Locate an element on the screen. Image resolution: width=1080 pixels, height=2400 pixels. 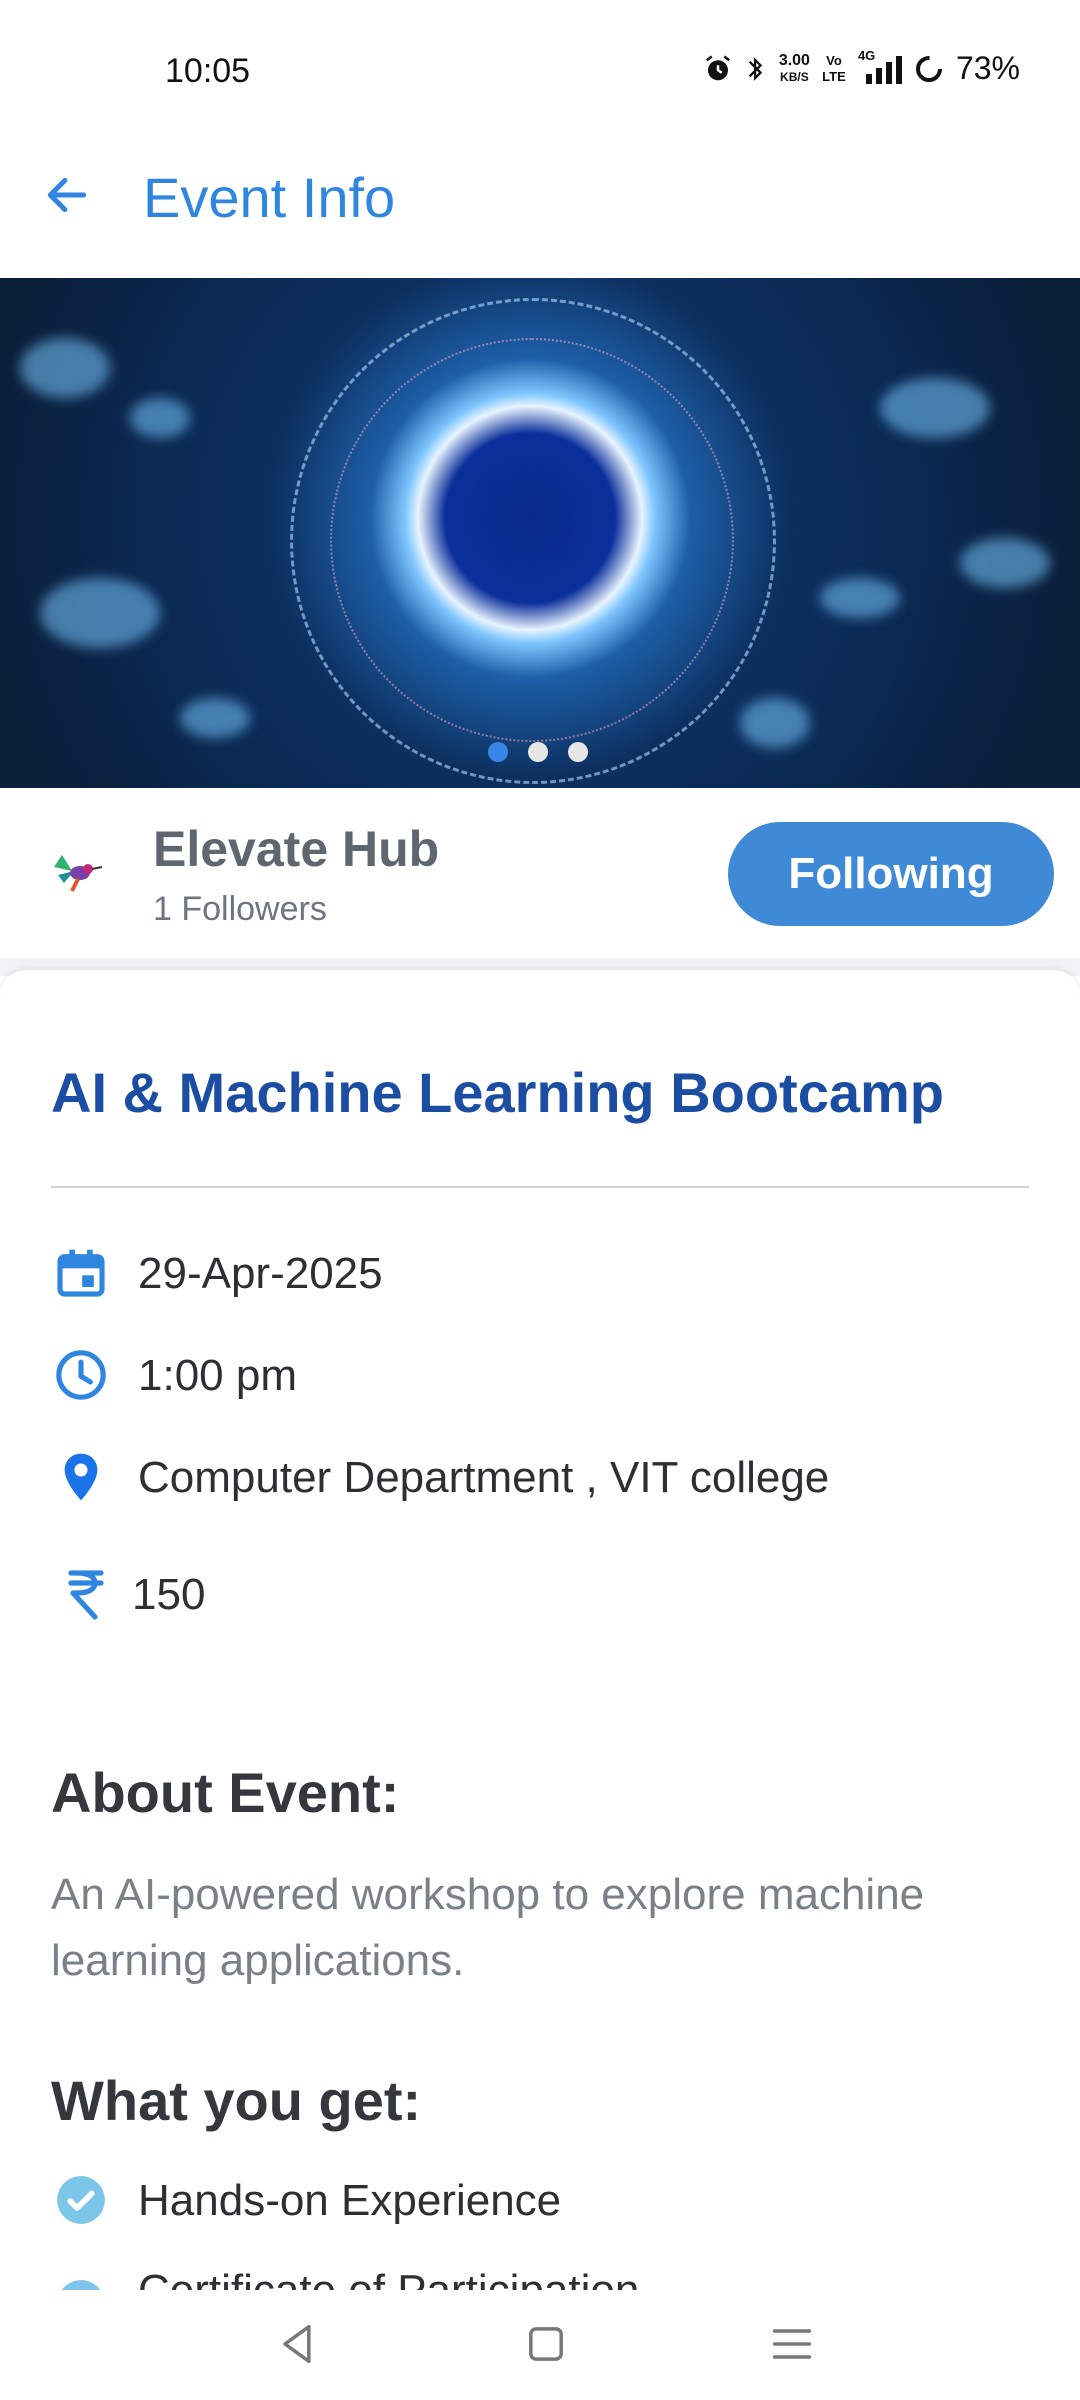
status-icons: 3.00 KB/S Vo LTE 4G 73% is located at coordinates (861, 67).